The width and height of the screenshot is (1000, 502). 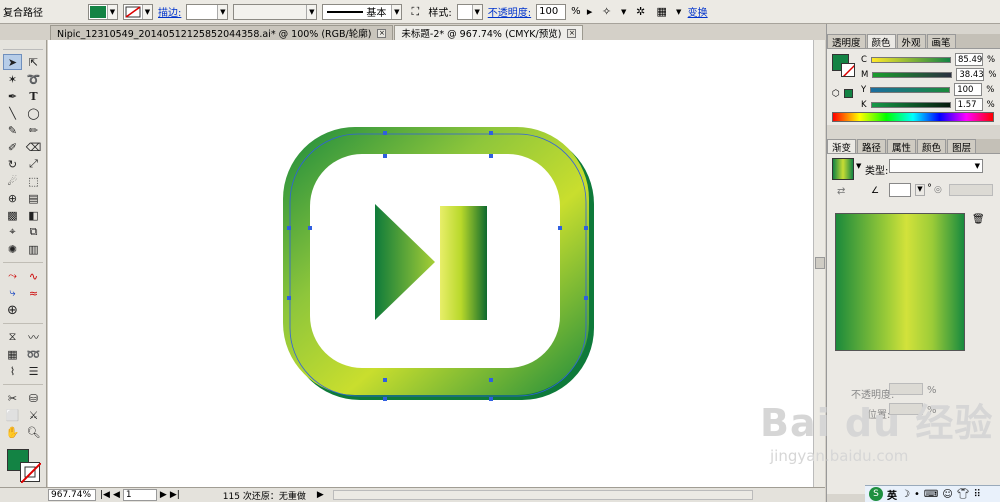 I want to click on blob-brush-tool-icon: ✐, so click(x=12, y=147).